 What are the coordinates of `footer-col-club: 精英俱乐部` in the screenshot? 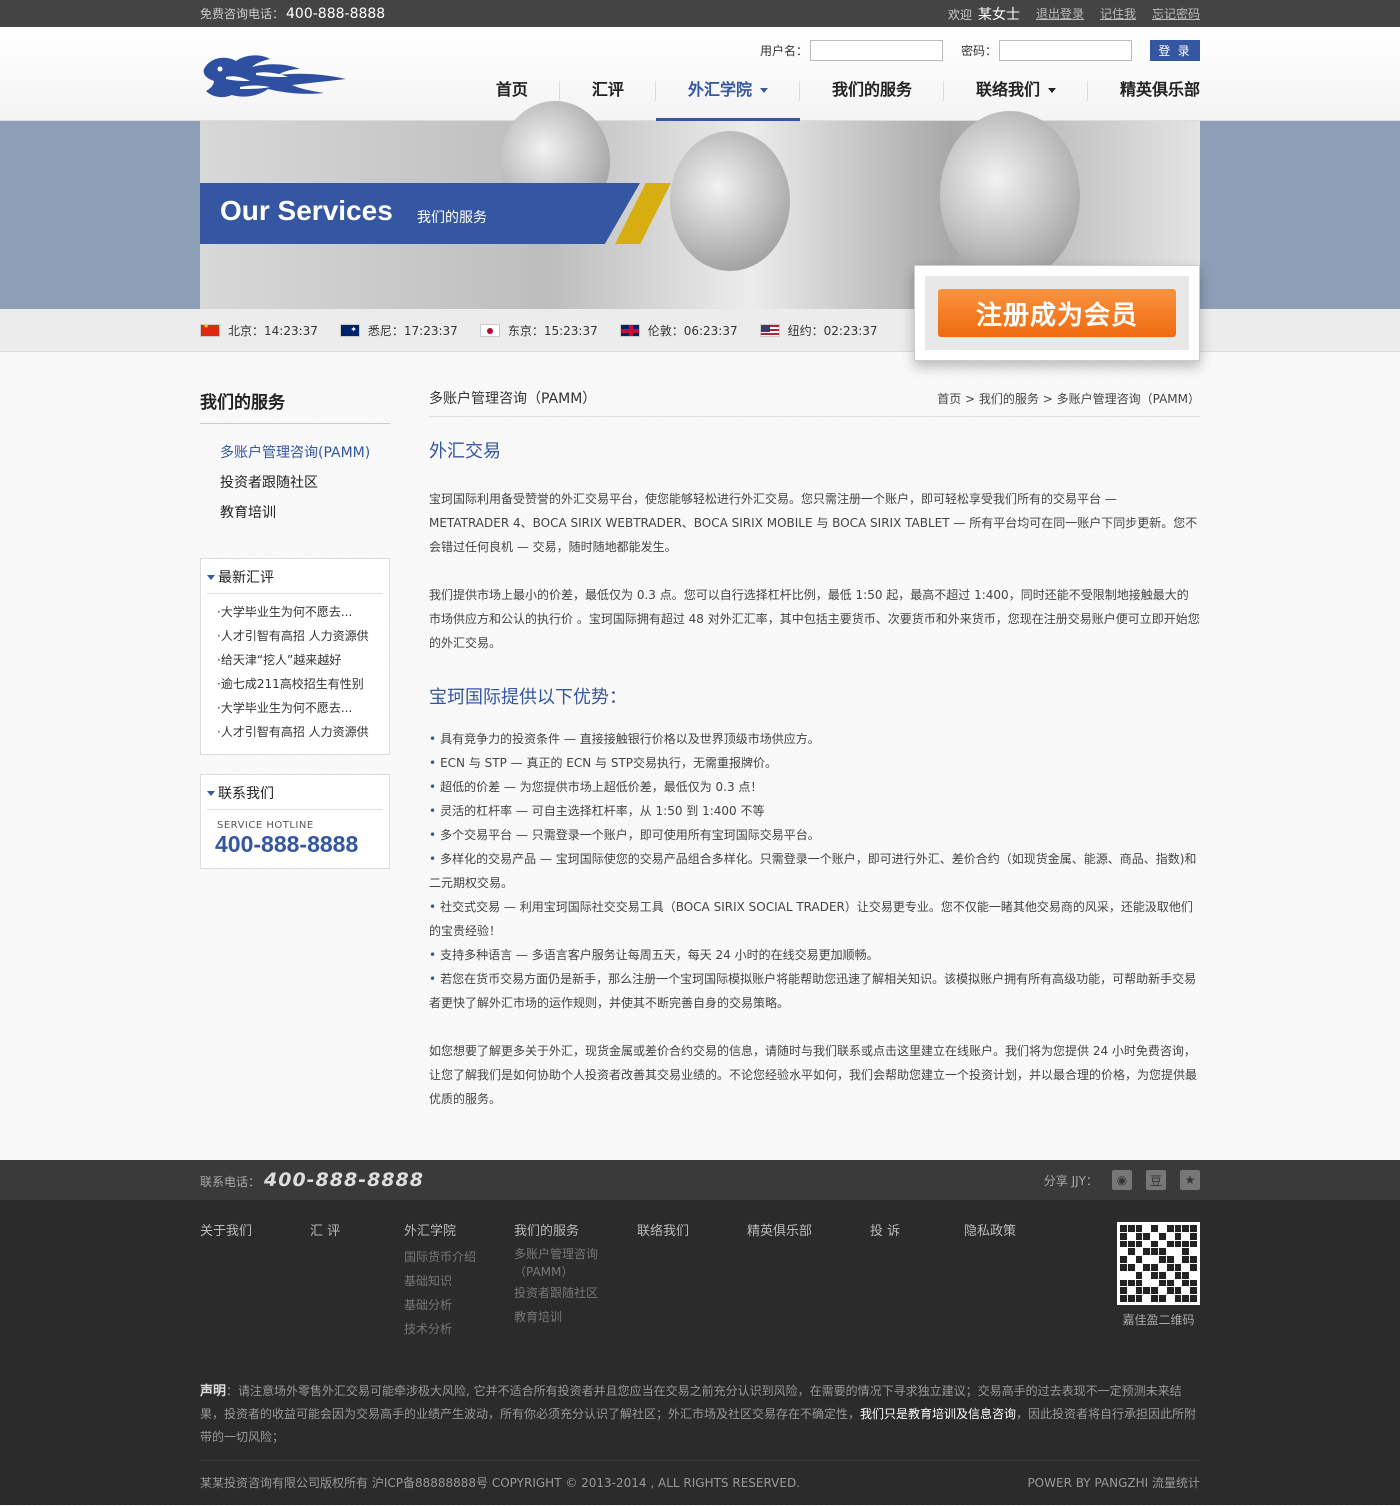 It's located at (779, 1229).